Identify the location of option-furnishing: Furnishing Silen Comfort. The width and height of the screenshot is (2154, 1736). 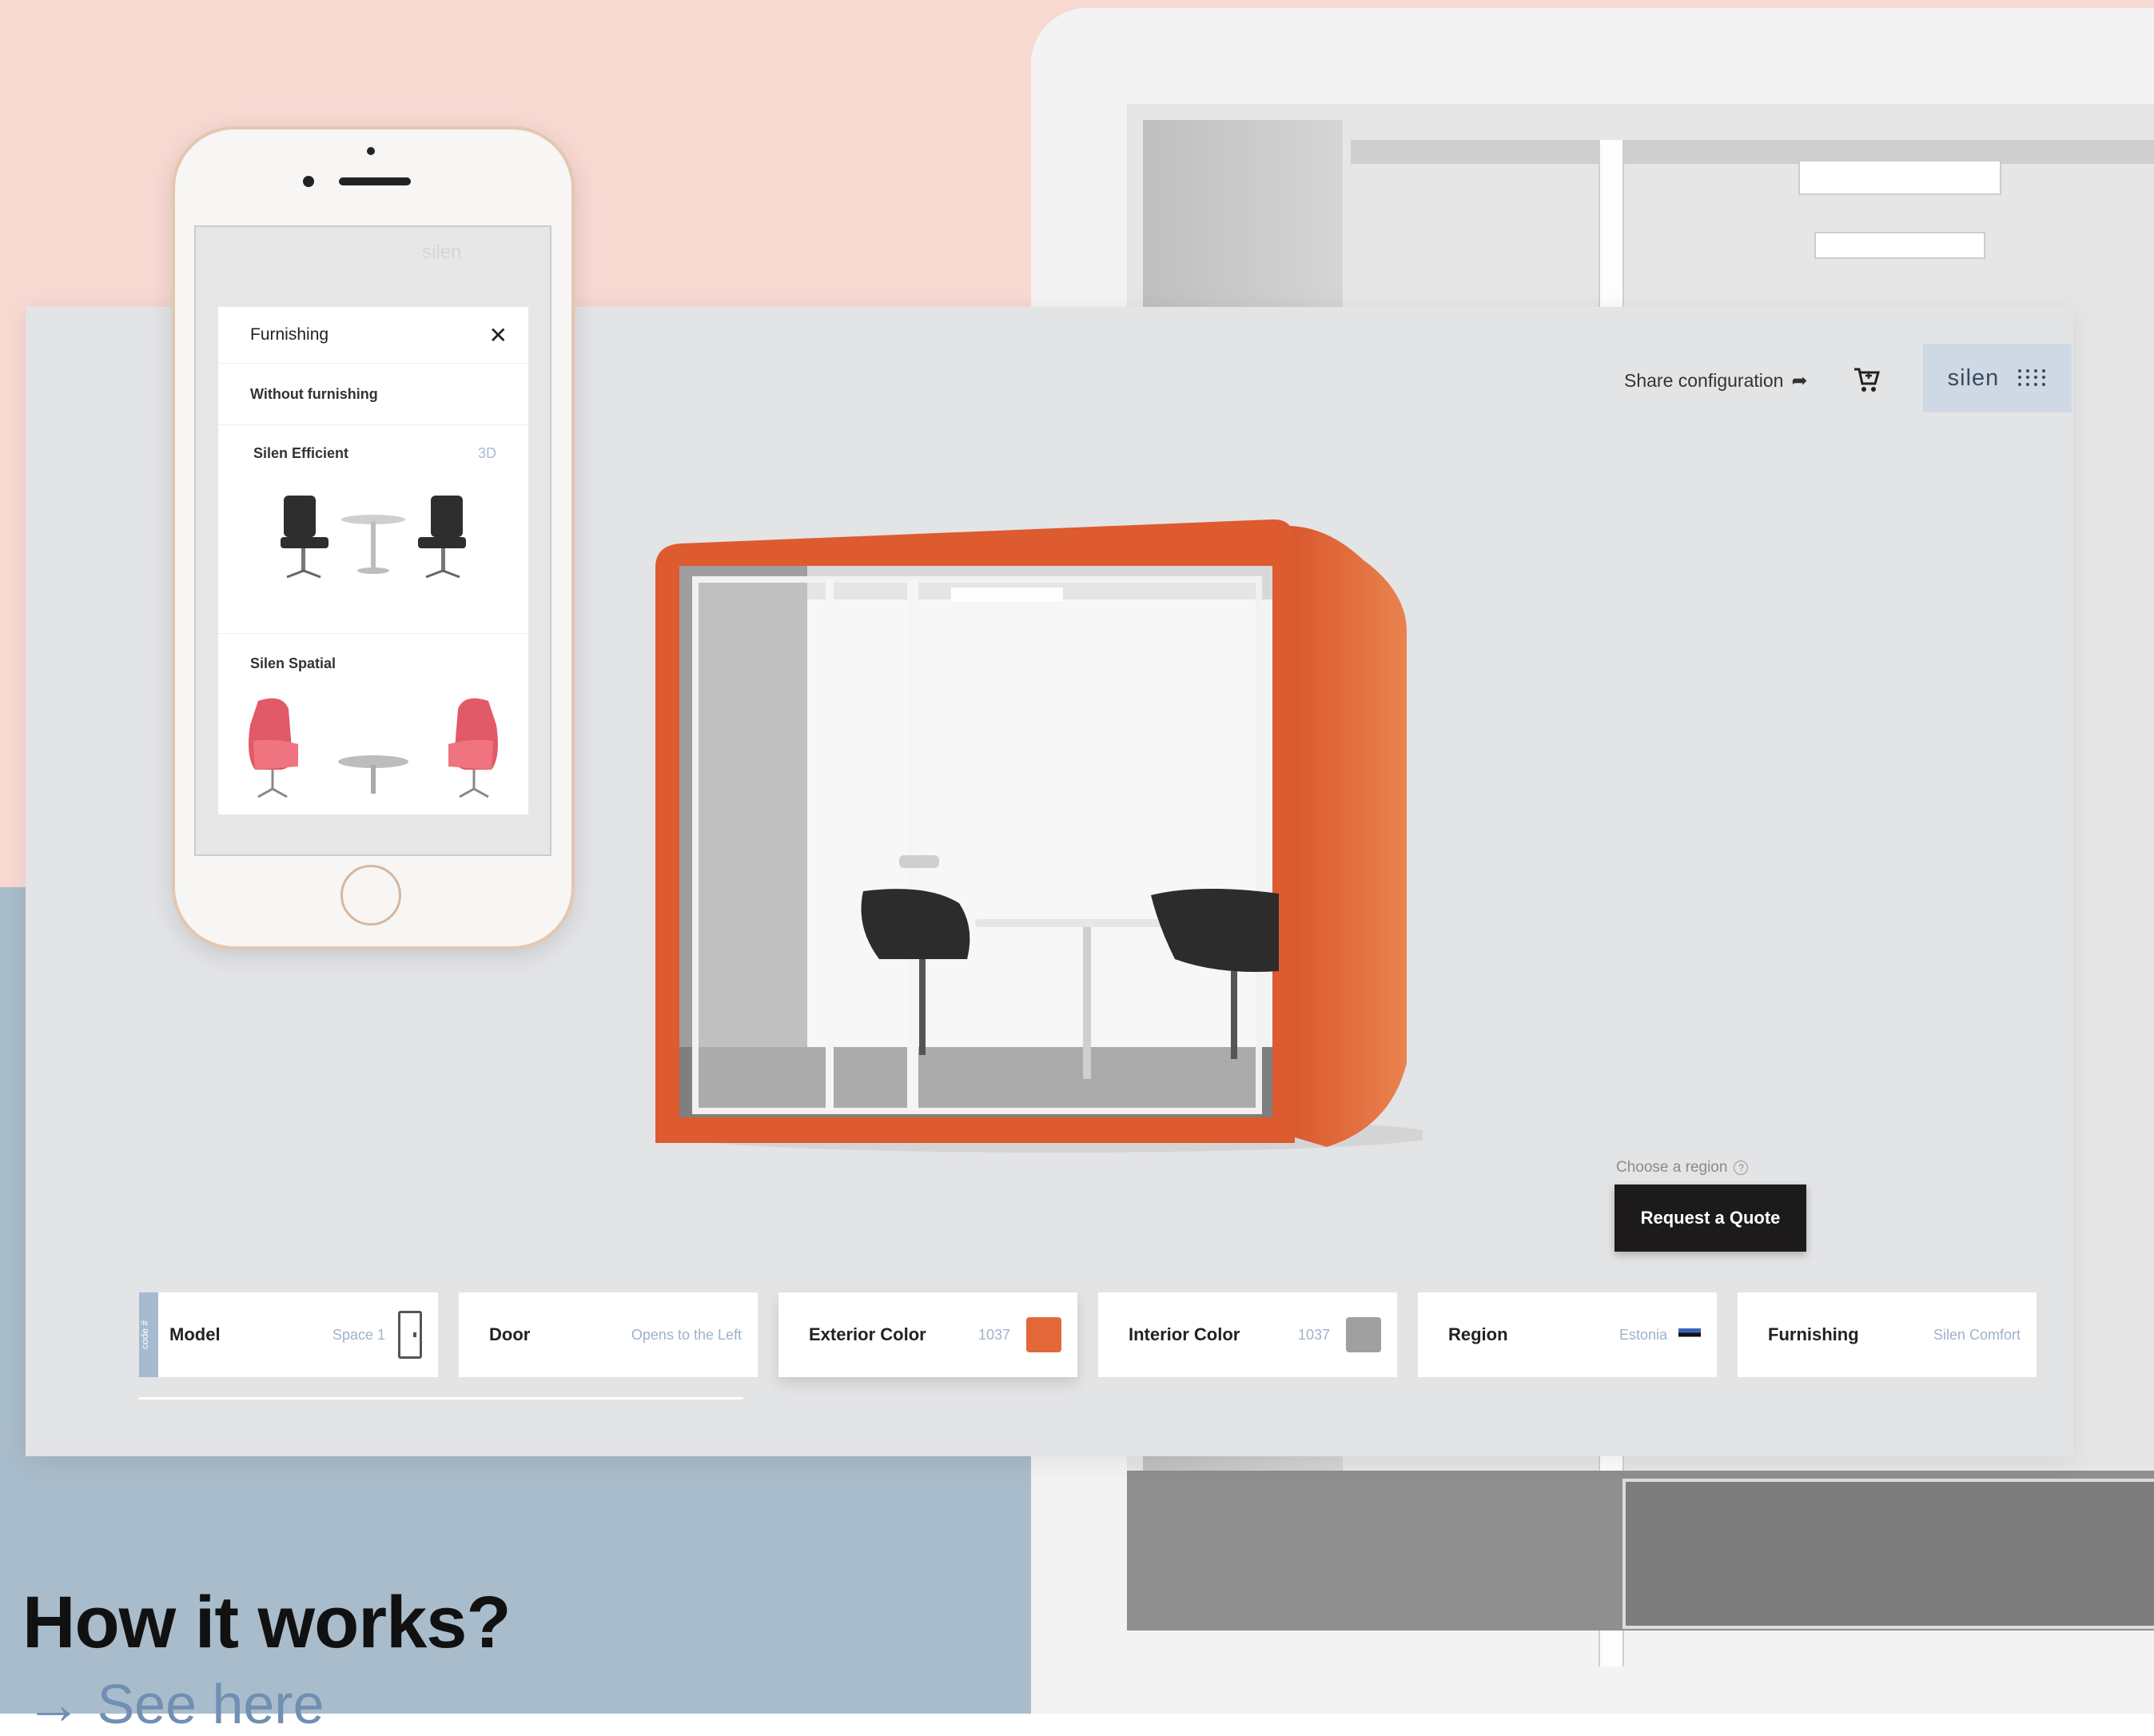
(1888, 1334).